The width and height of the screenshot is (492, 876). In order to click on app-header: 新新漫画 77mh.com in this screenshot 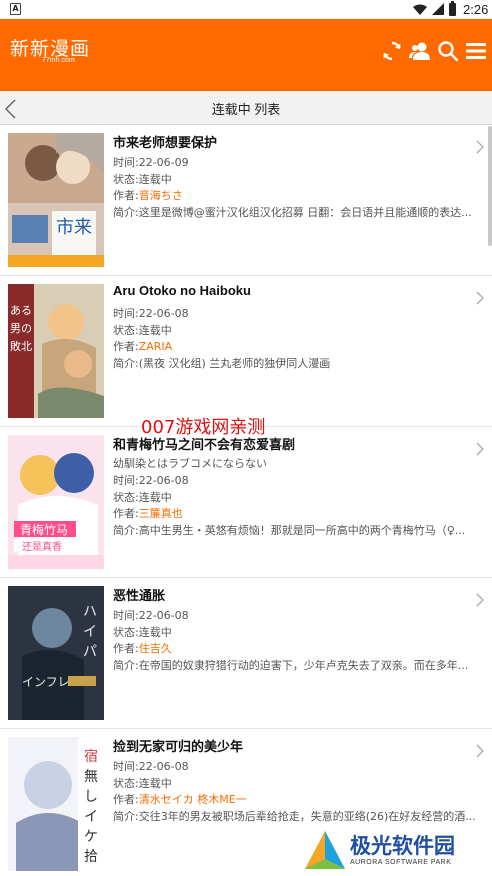, I will do `click(246, 55)`.